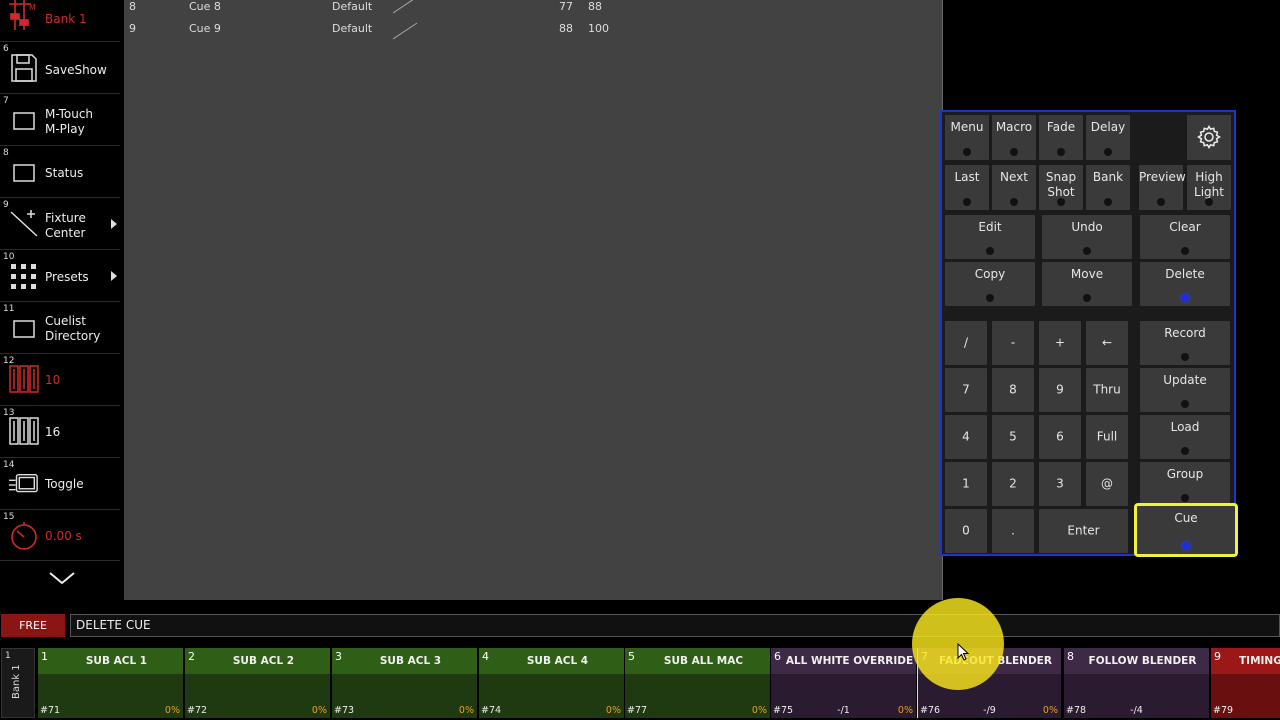  I want to click on sidebar-item-toggle: 14 Toggle, so click(60, 484).